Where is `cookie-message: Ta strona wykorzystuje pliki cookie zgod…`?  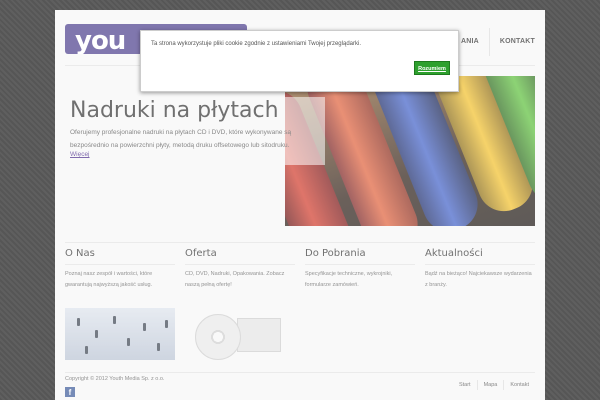 cookie-message: Ta strona wykorzystuje pliki cookie zgod… is located at coordinates (256, 44).